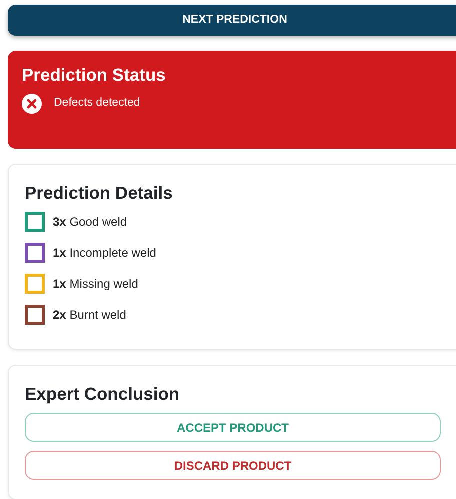  I want to click on legend-label: 2x Burnt weld, so click(89, 315).